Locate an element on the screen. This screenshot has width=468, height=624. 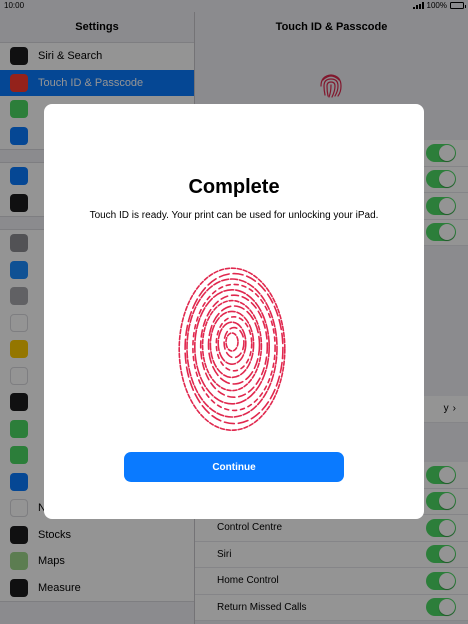
dialog-title: Complete is located at coordinates (234, 187).